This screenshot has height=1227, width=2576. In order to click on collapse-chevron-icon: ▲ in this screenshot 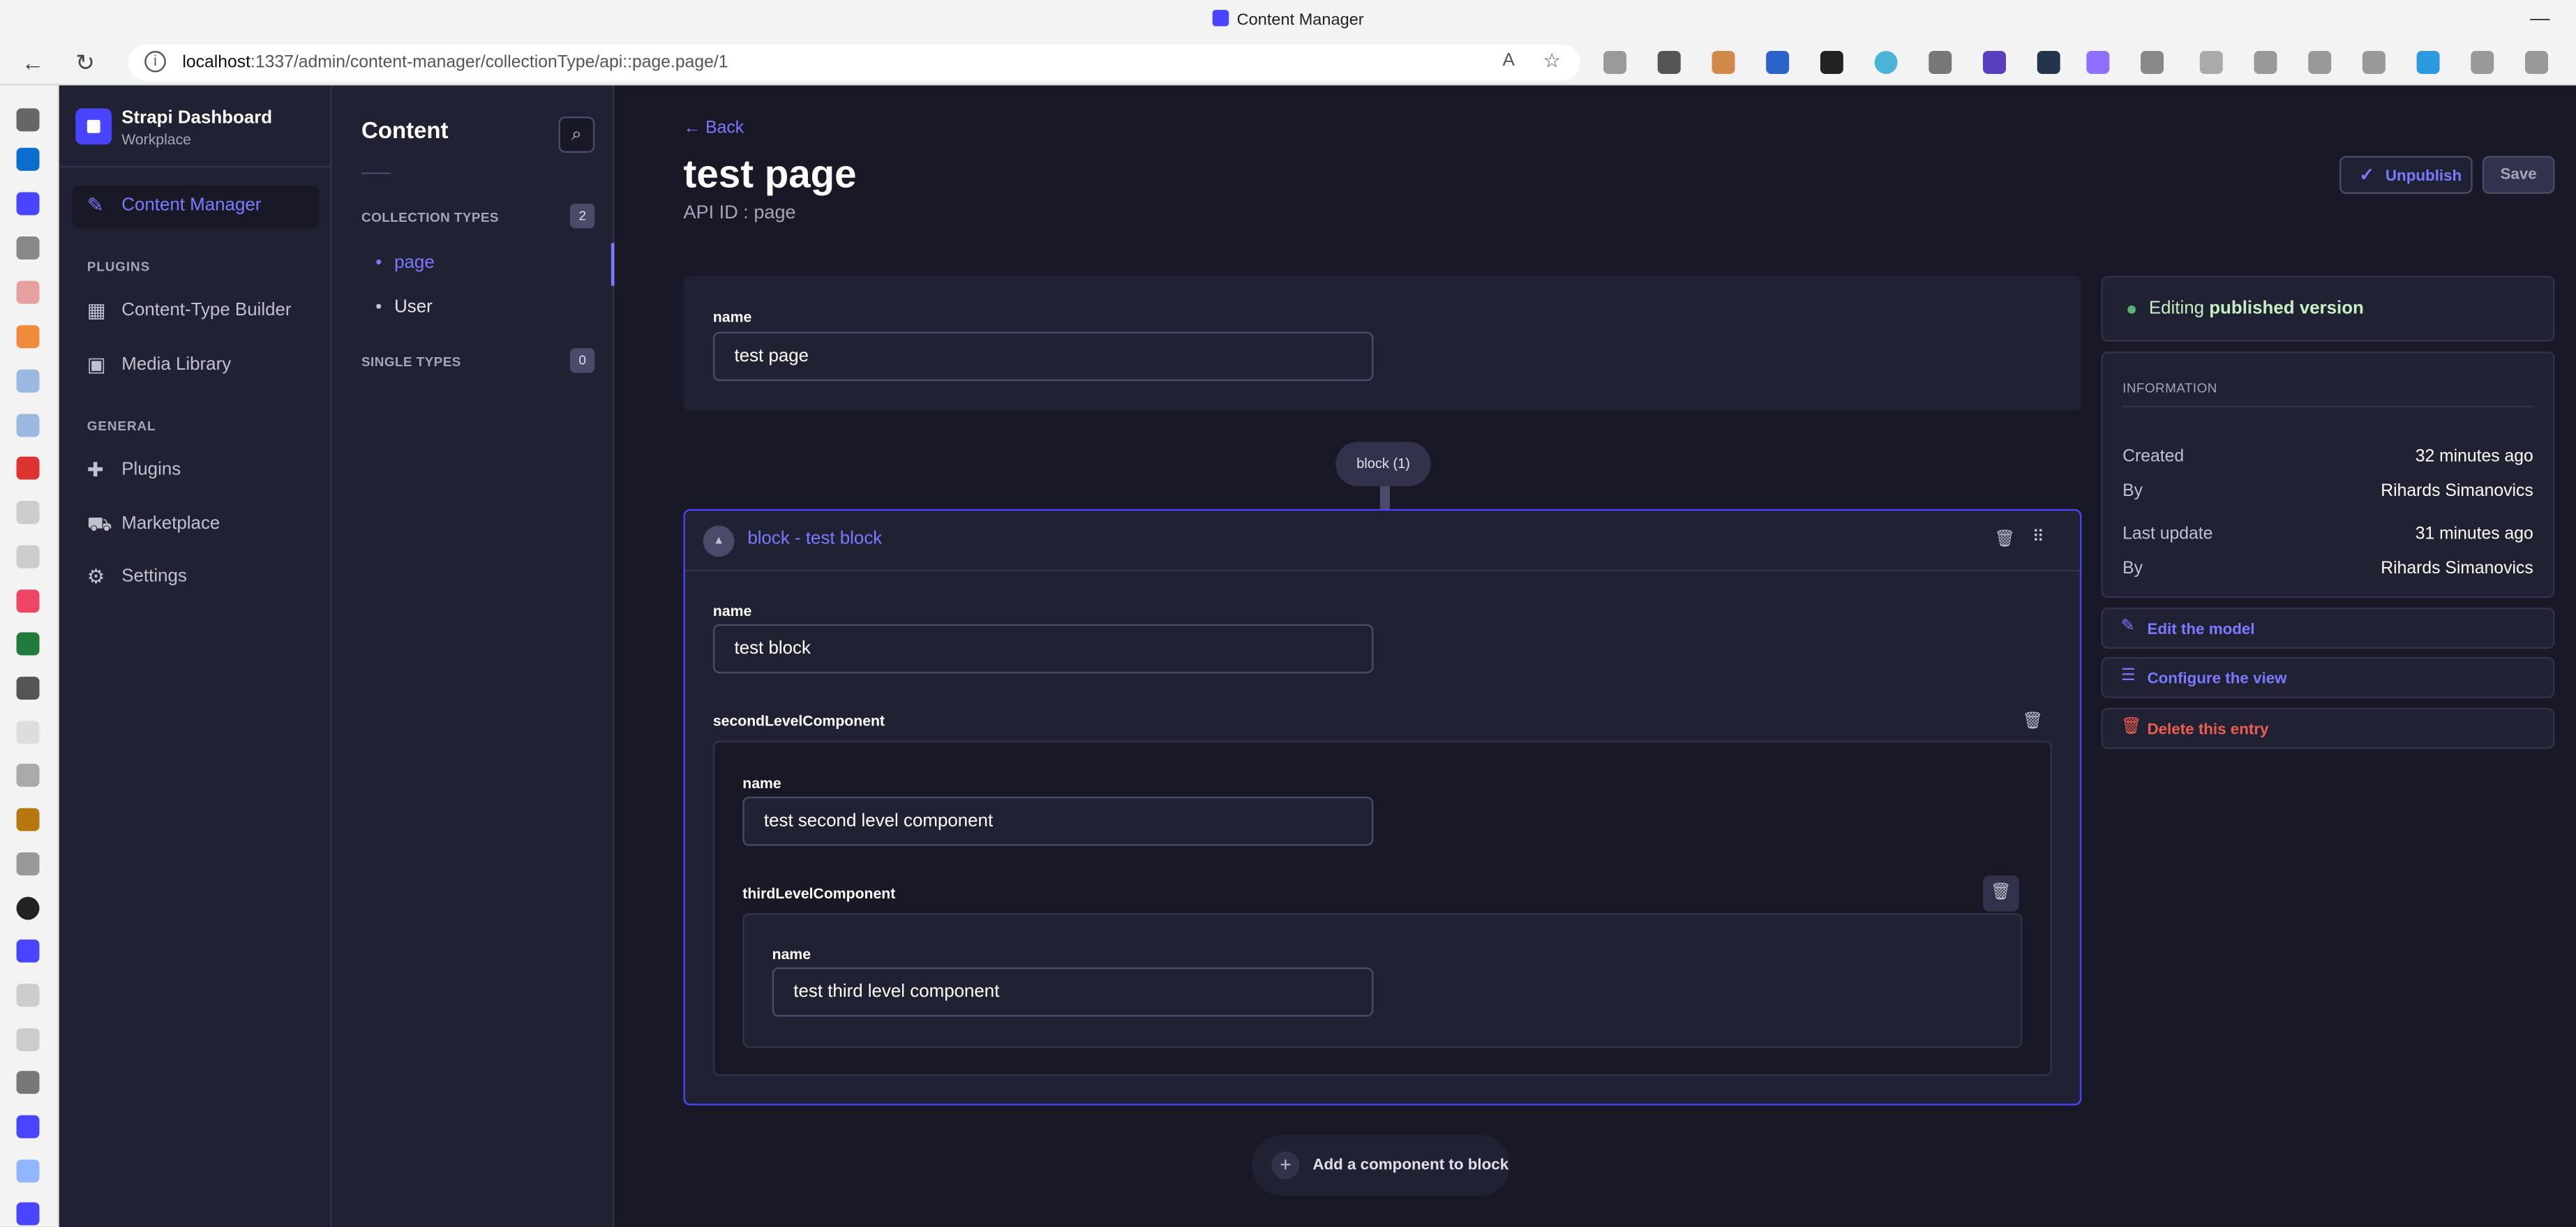, I will do `click(719, 541)`.